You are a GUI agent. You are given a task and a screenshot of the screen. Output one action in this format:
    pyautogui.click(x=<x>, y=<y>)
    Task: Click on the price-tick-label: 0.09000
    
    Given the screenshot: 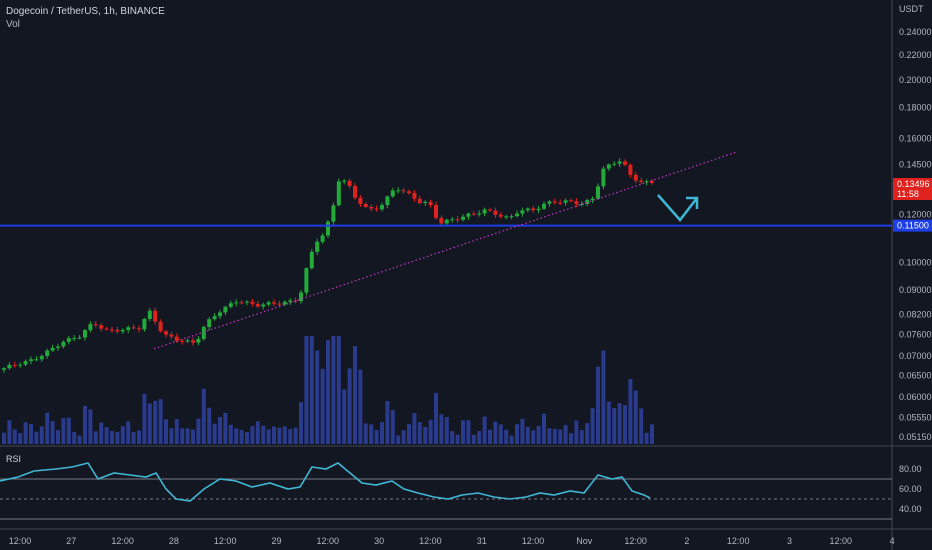 What is the action you would take?
    pyautogui.click(x=915, y=290)
    